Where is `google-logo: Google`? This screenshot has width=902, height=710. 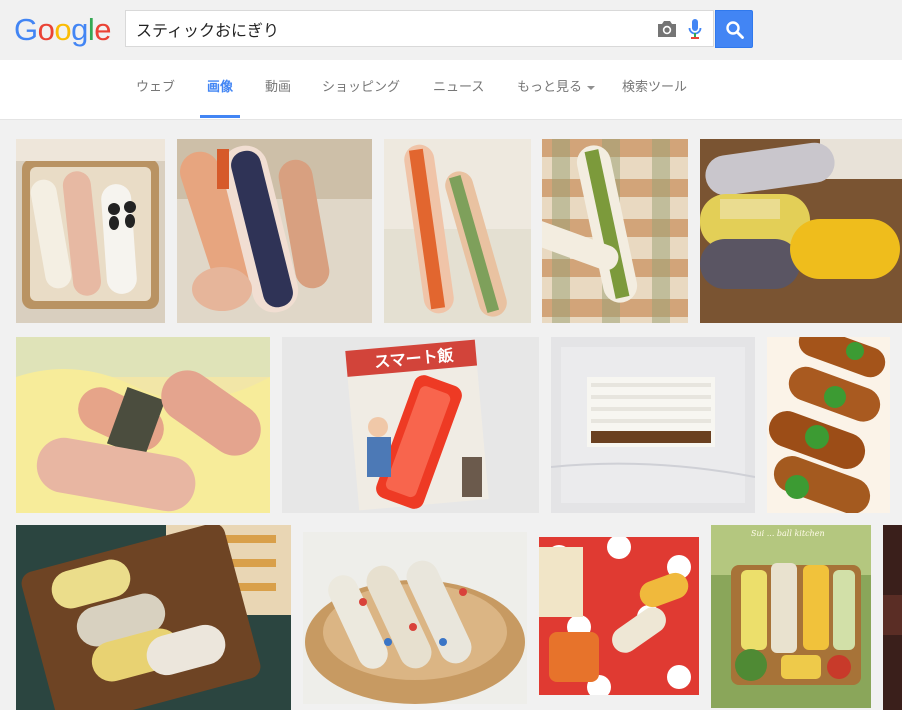 google-logo: Google is located at coordinates (63, 29).